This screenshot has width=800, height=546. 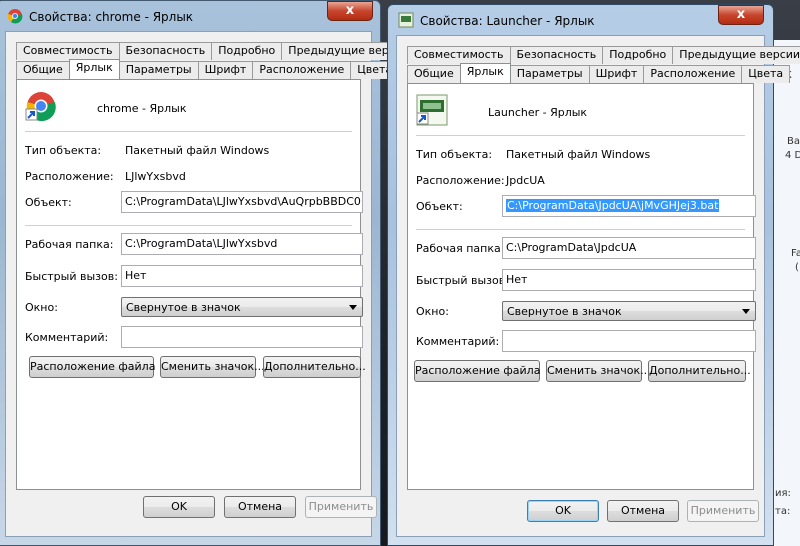 What do you see at coordinates (432, 110) in the screenshot?
I see `launcher-shortcut-icon` at bounding box center [432, 110].